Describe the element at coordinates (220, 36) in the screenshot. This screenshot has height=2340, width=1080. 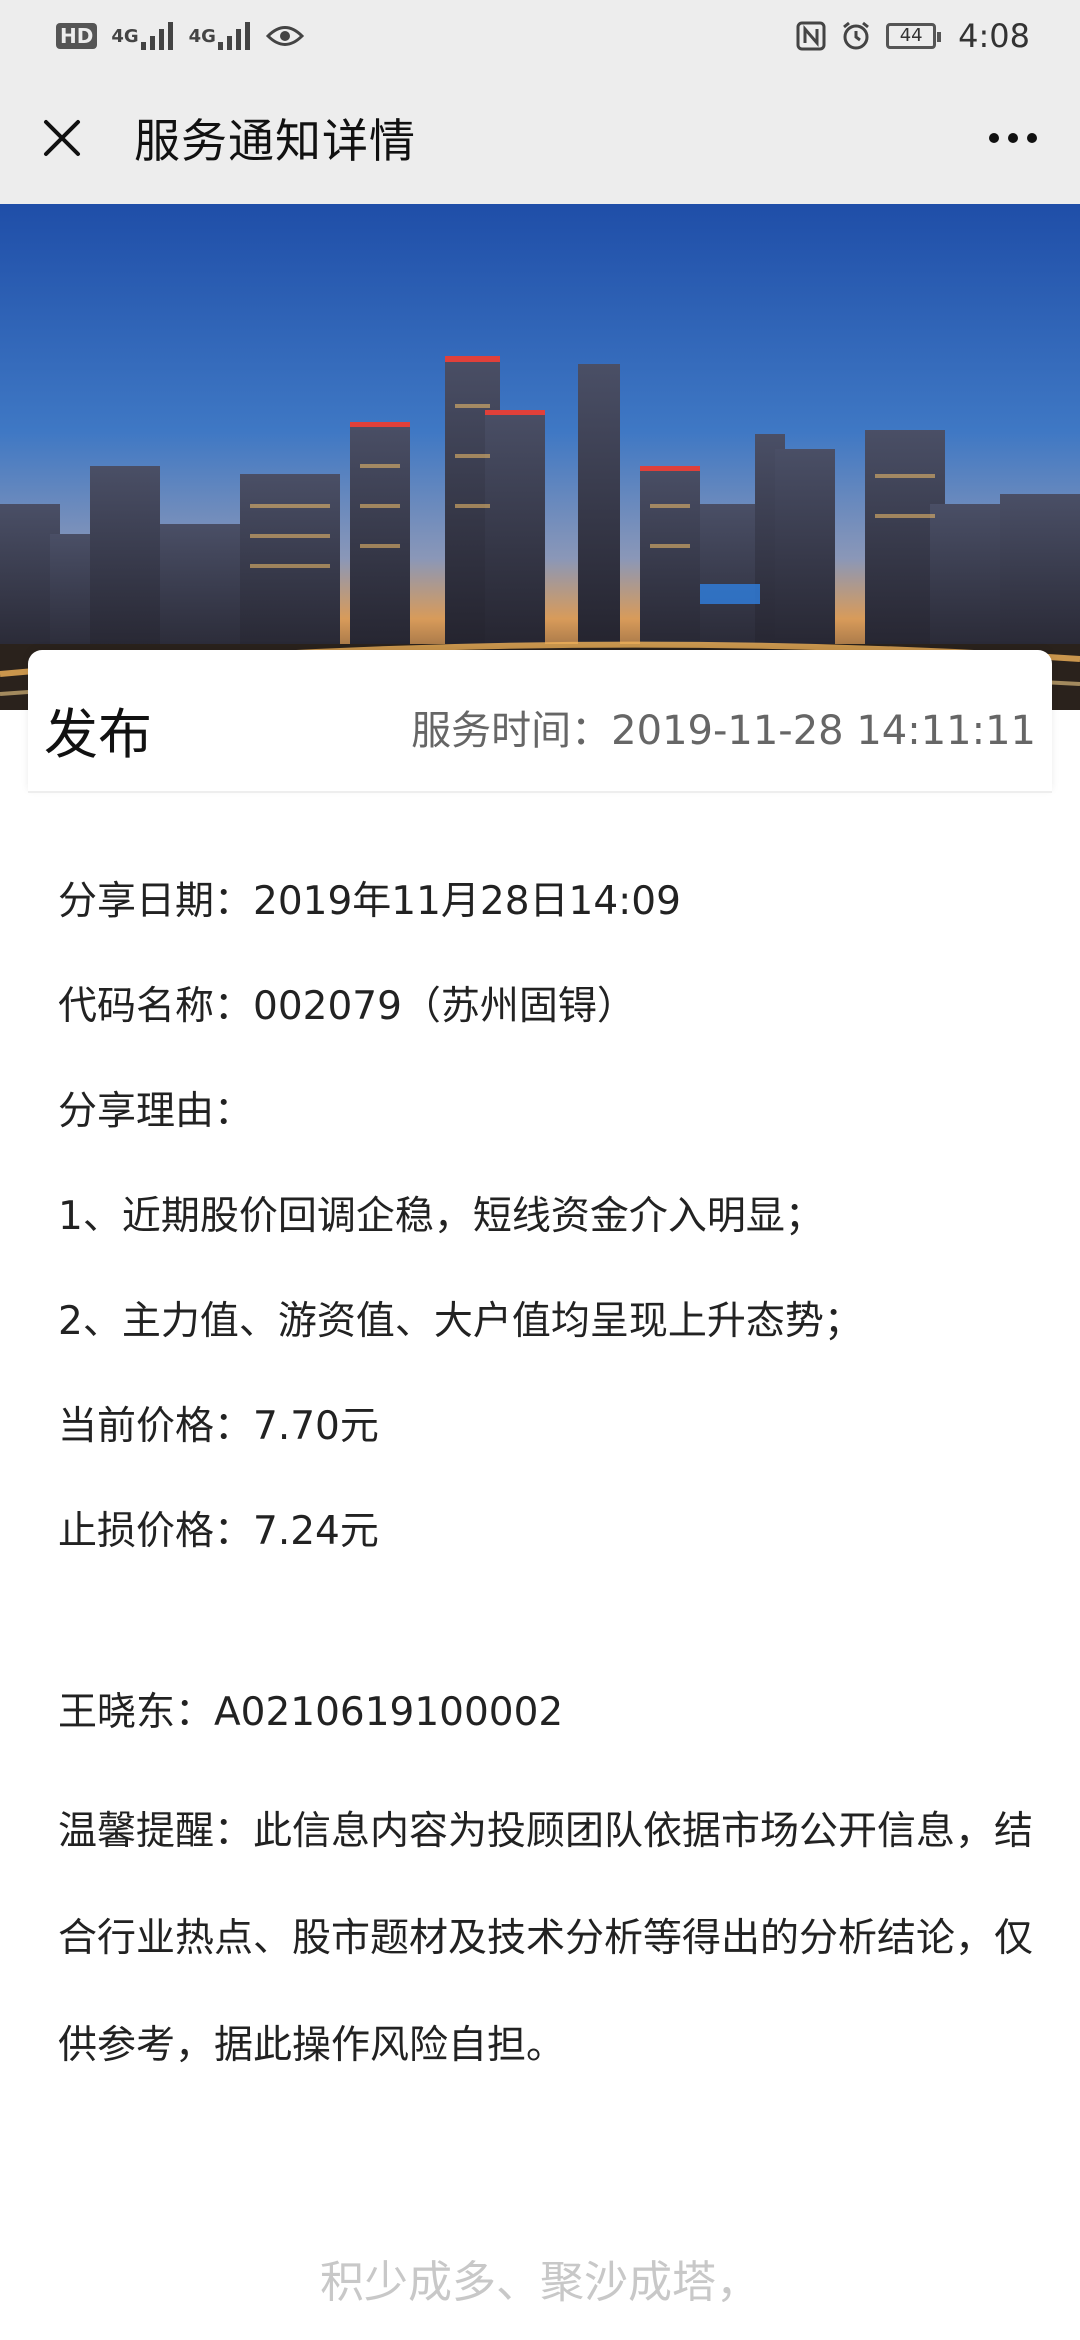
I see `signal-2-icon: 4G` at that location.